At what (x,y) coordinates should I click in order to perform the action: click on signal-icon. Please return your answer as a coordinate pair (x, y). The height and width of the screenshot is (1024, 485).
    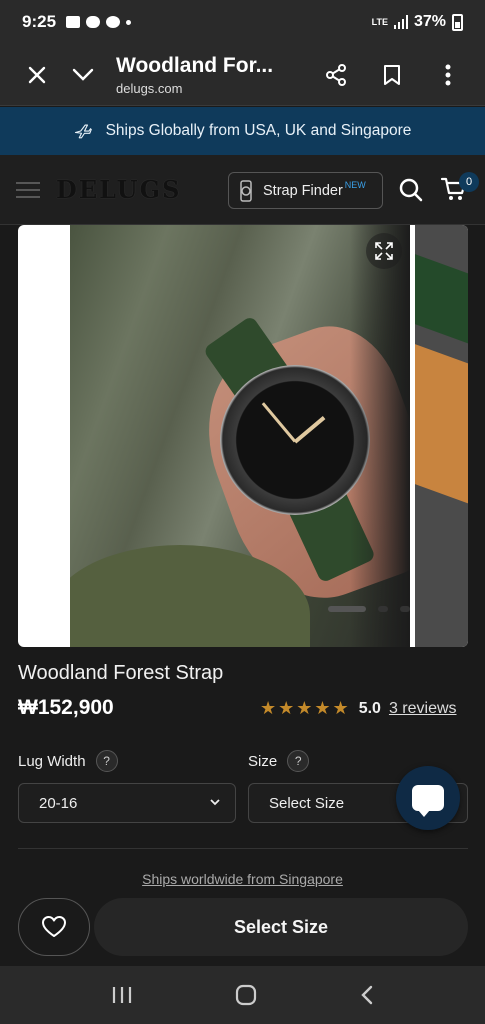
    Looking at the image, I should click on (400, 22).